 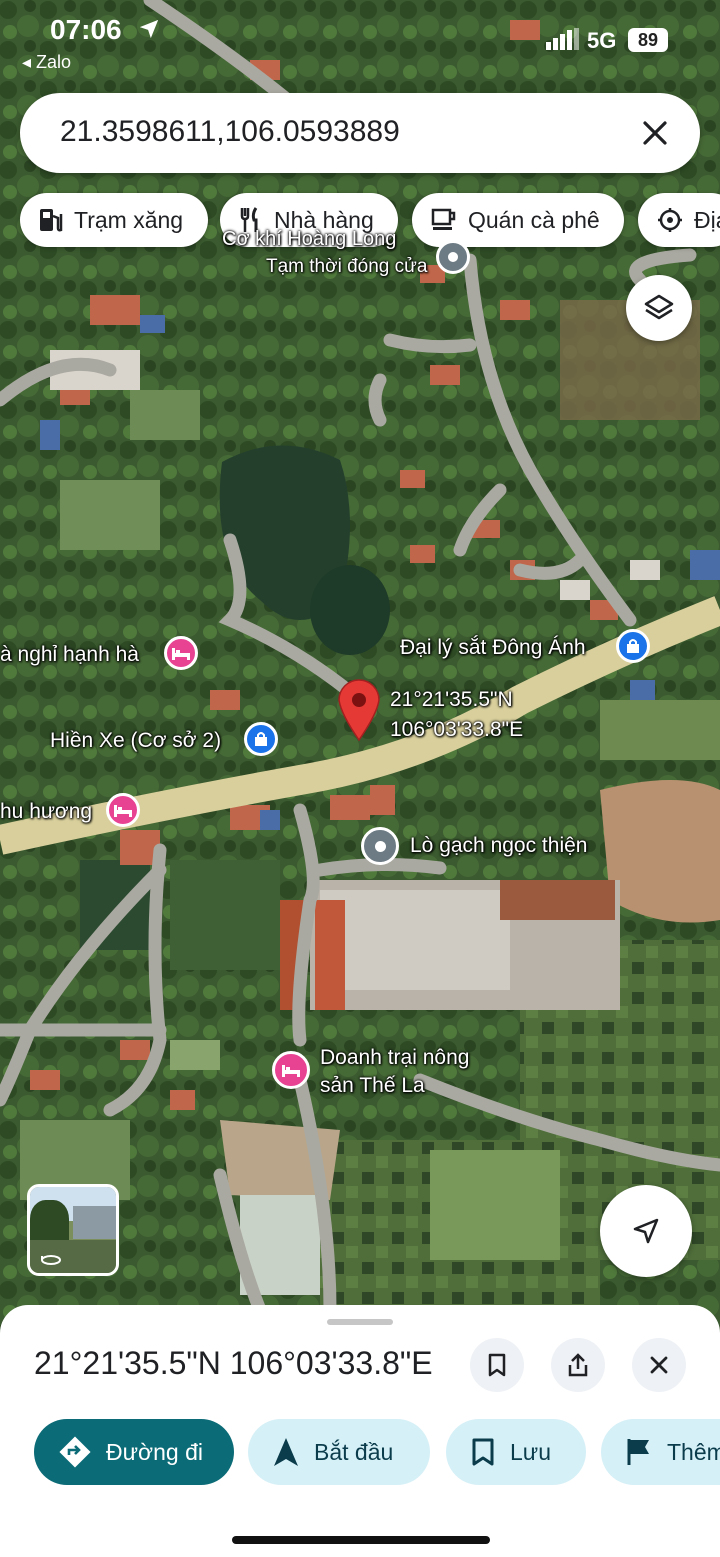 What do you see at coordinates (493, 648) in the screenshot?
I see `place-label: Đại lý sắt Đông Ánh` at bounding box center [493, 648].